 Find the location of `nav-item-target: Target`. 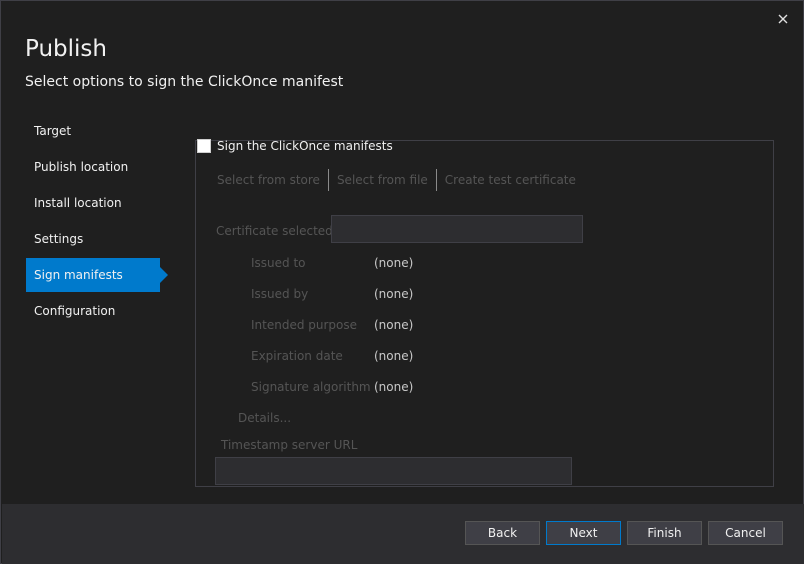

nav-item-target: Target is located at coordinates (93, 131).